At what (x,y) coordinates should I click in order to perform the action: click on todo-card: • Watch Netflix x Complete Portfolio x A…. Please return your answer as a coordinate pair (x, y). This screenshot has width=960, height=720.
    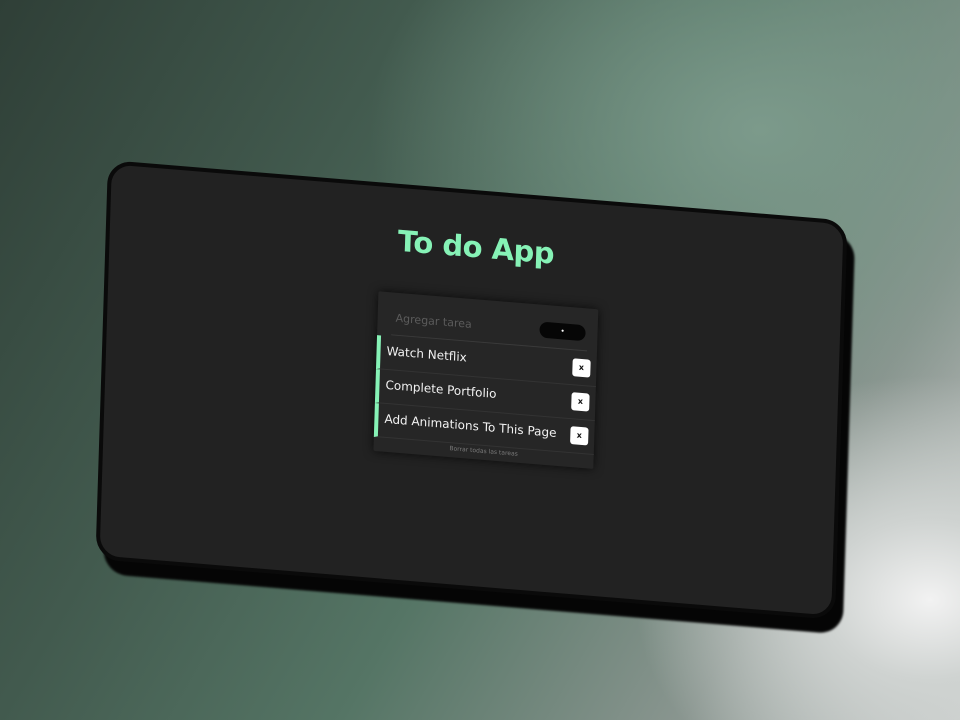
    Looking at the image, I should click on (486, 380).